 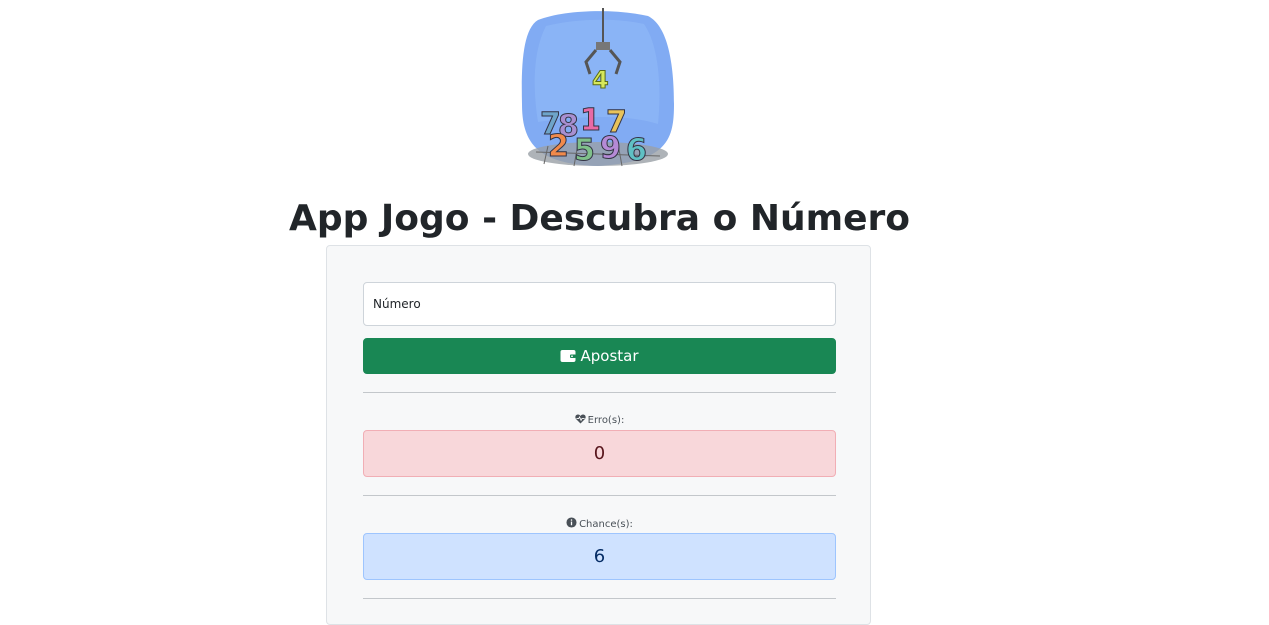 I want to click on claw-machine-logo: 4 7 8 1 7 2 5 9 6, so click(x=599, y=89).